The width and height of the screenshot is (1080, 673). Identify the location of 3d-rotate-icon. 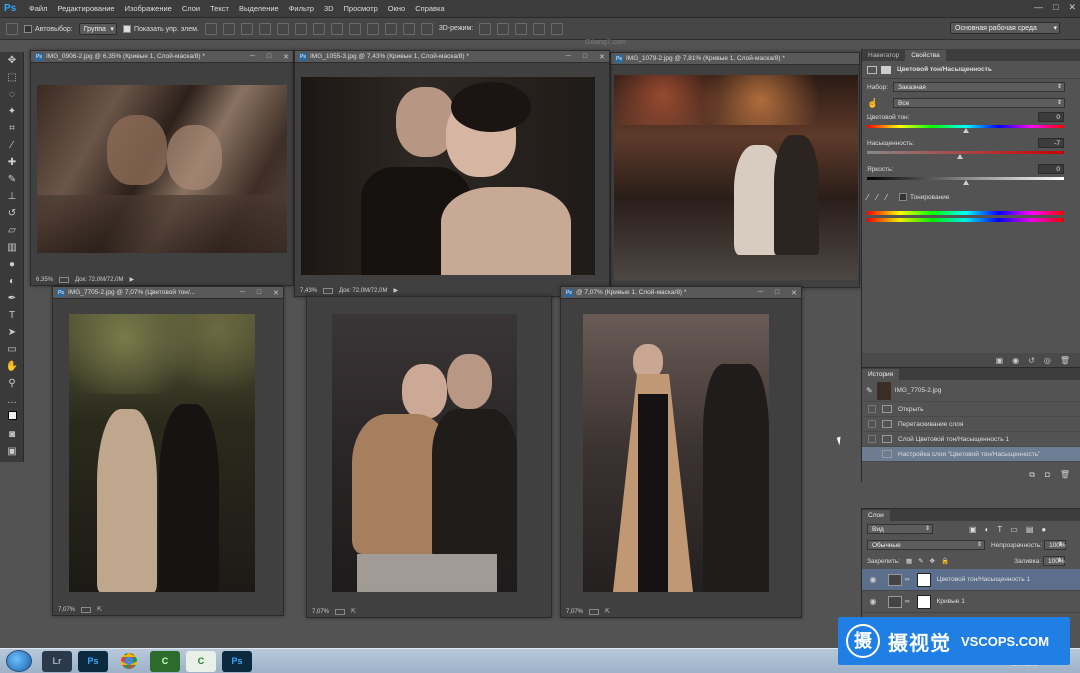
(485, 28).